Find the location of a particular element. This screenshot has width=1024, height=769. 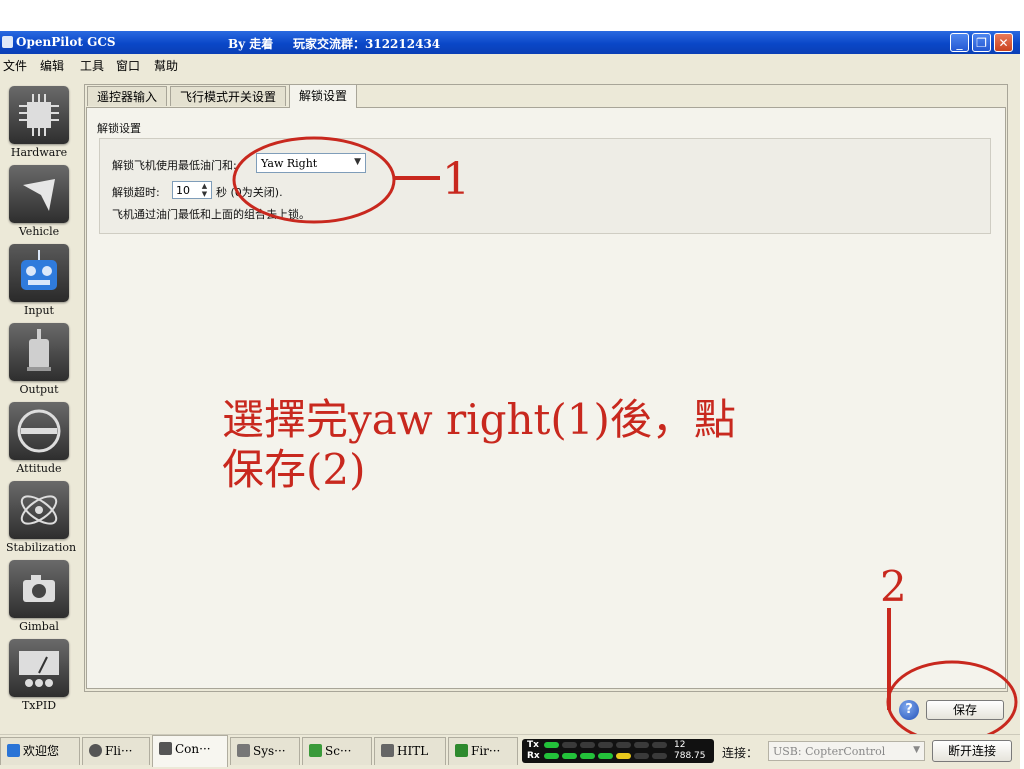

flight-icon is located at coordinates (95, 750).